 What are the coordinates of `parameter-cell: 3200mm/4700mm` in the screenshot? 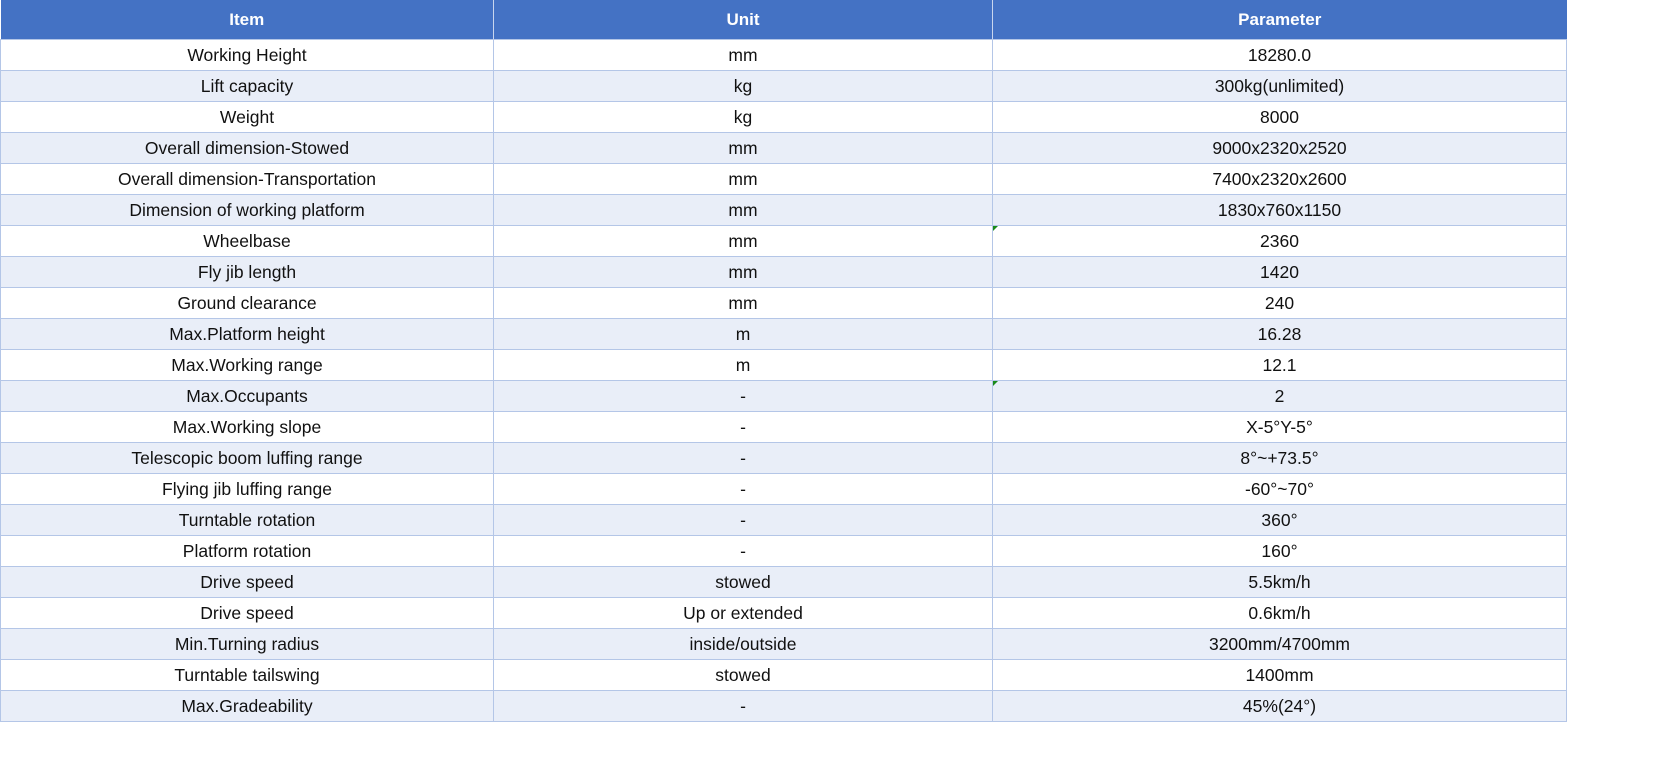 It's located at (1279, 644).